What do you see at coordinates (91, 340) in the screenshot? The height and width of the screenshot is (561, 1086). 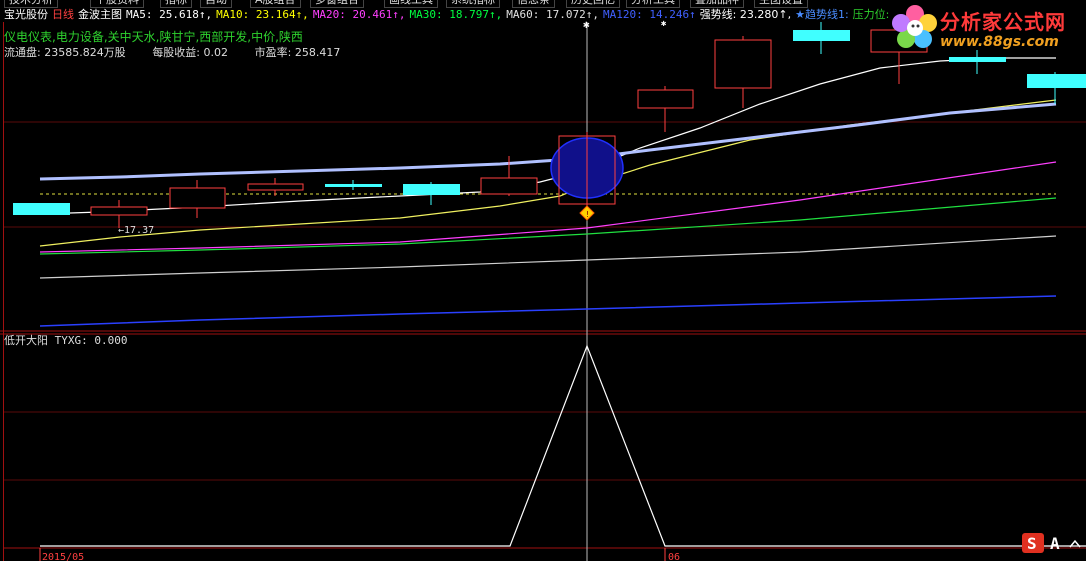 I see `sub-indicator-value: TYXG: 0.000` at bounding box center [91, 340].